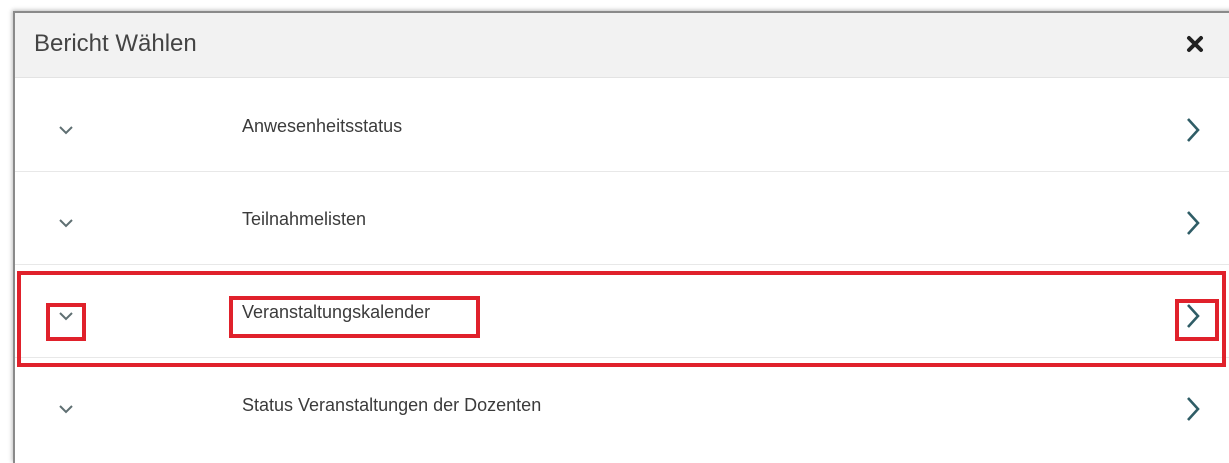  I want to click on report-label: Veranstaltungskalender, so click(336, 312).